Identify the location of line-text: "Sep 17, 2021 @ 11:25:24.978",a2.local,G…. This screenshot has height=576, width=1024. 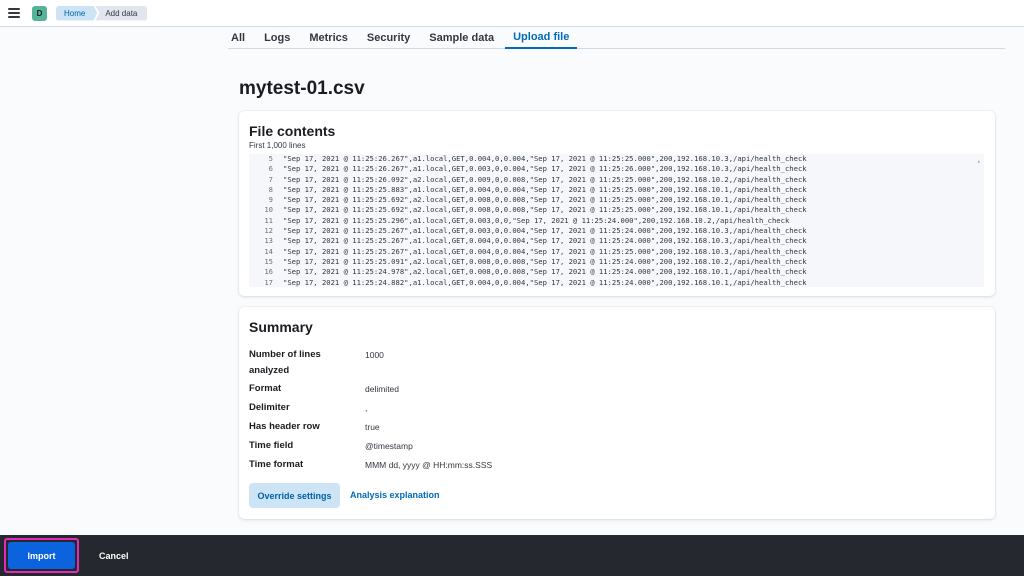
(545, 272).